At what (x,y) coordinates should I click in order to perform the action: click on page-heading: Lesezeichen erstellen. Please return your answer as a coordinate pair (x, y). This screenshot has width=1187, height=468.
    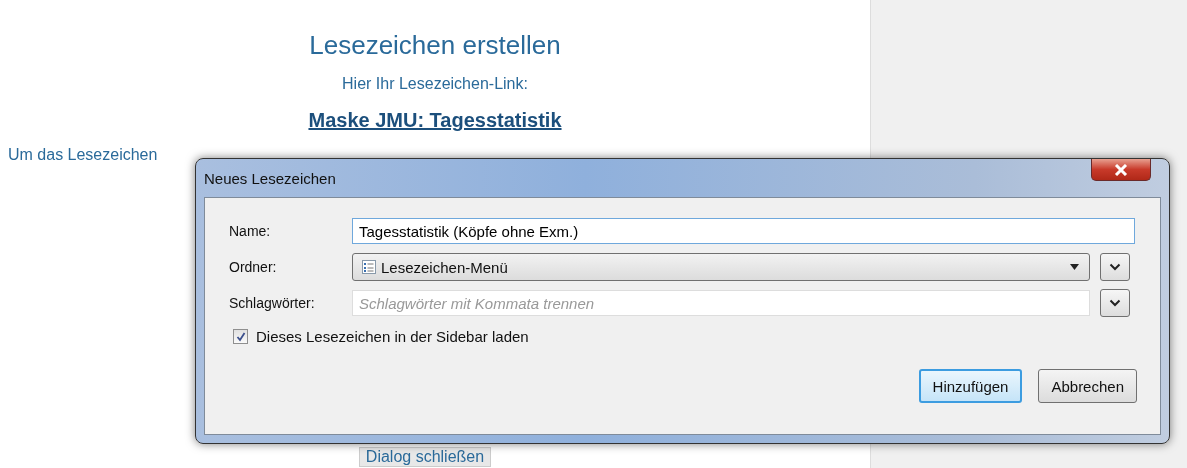
    Looking at the image, I should click on (435, 45).